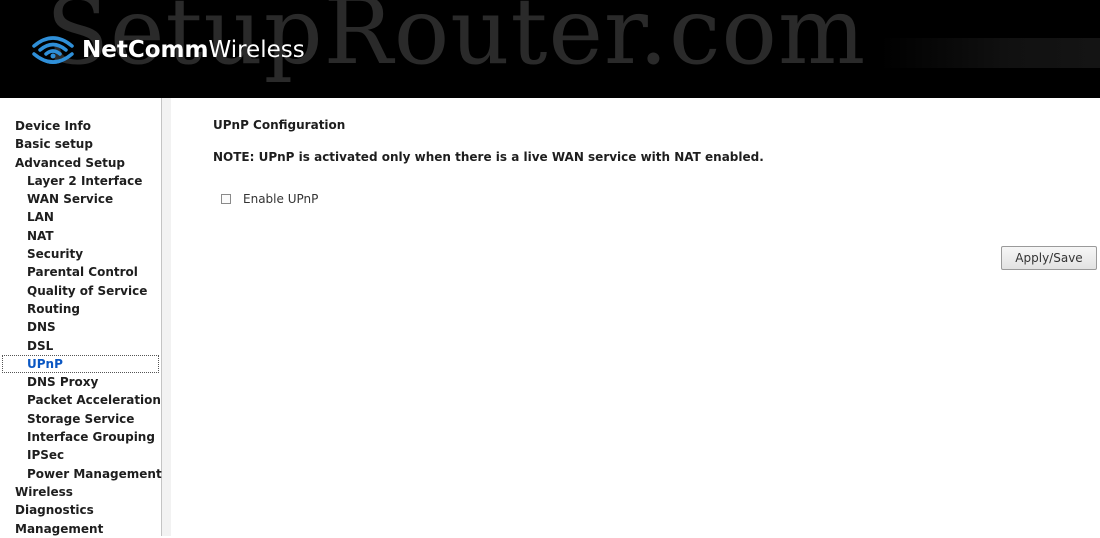 Image resolution: width=1100 pixels, height=538 pixels. Describe the element at coordinates (80, 199) in the screenshot. I see `sidebar-item-wan-service: WAN Service` at that location.